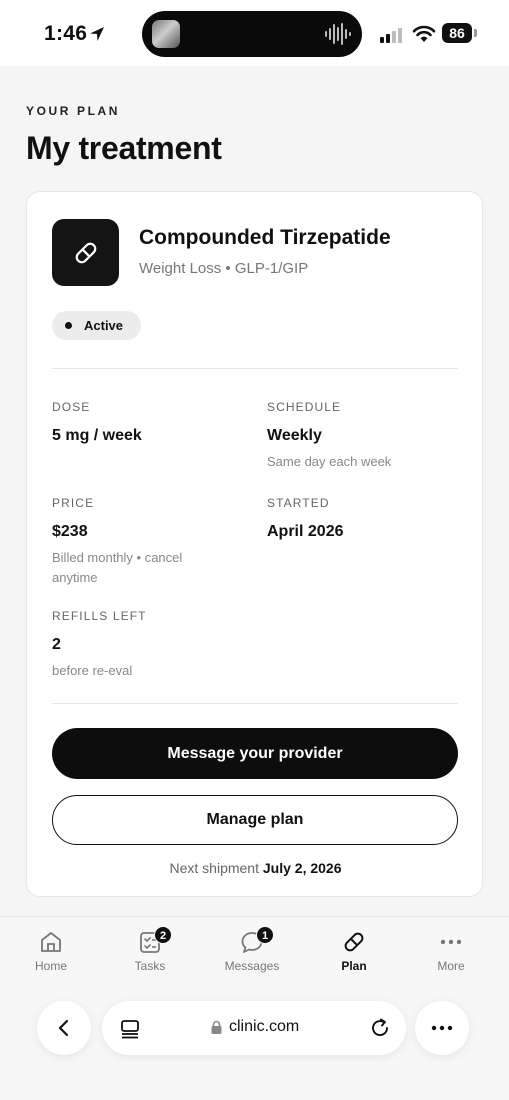 The image size is (509, 1100). What do you see at coordinates (264, 1026) in the screenshot?
I see `browser-url: clinic.com` at bounding box center [264, 1026].